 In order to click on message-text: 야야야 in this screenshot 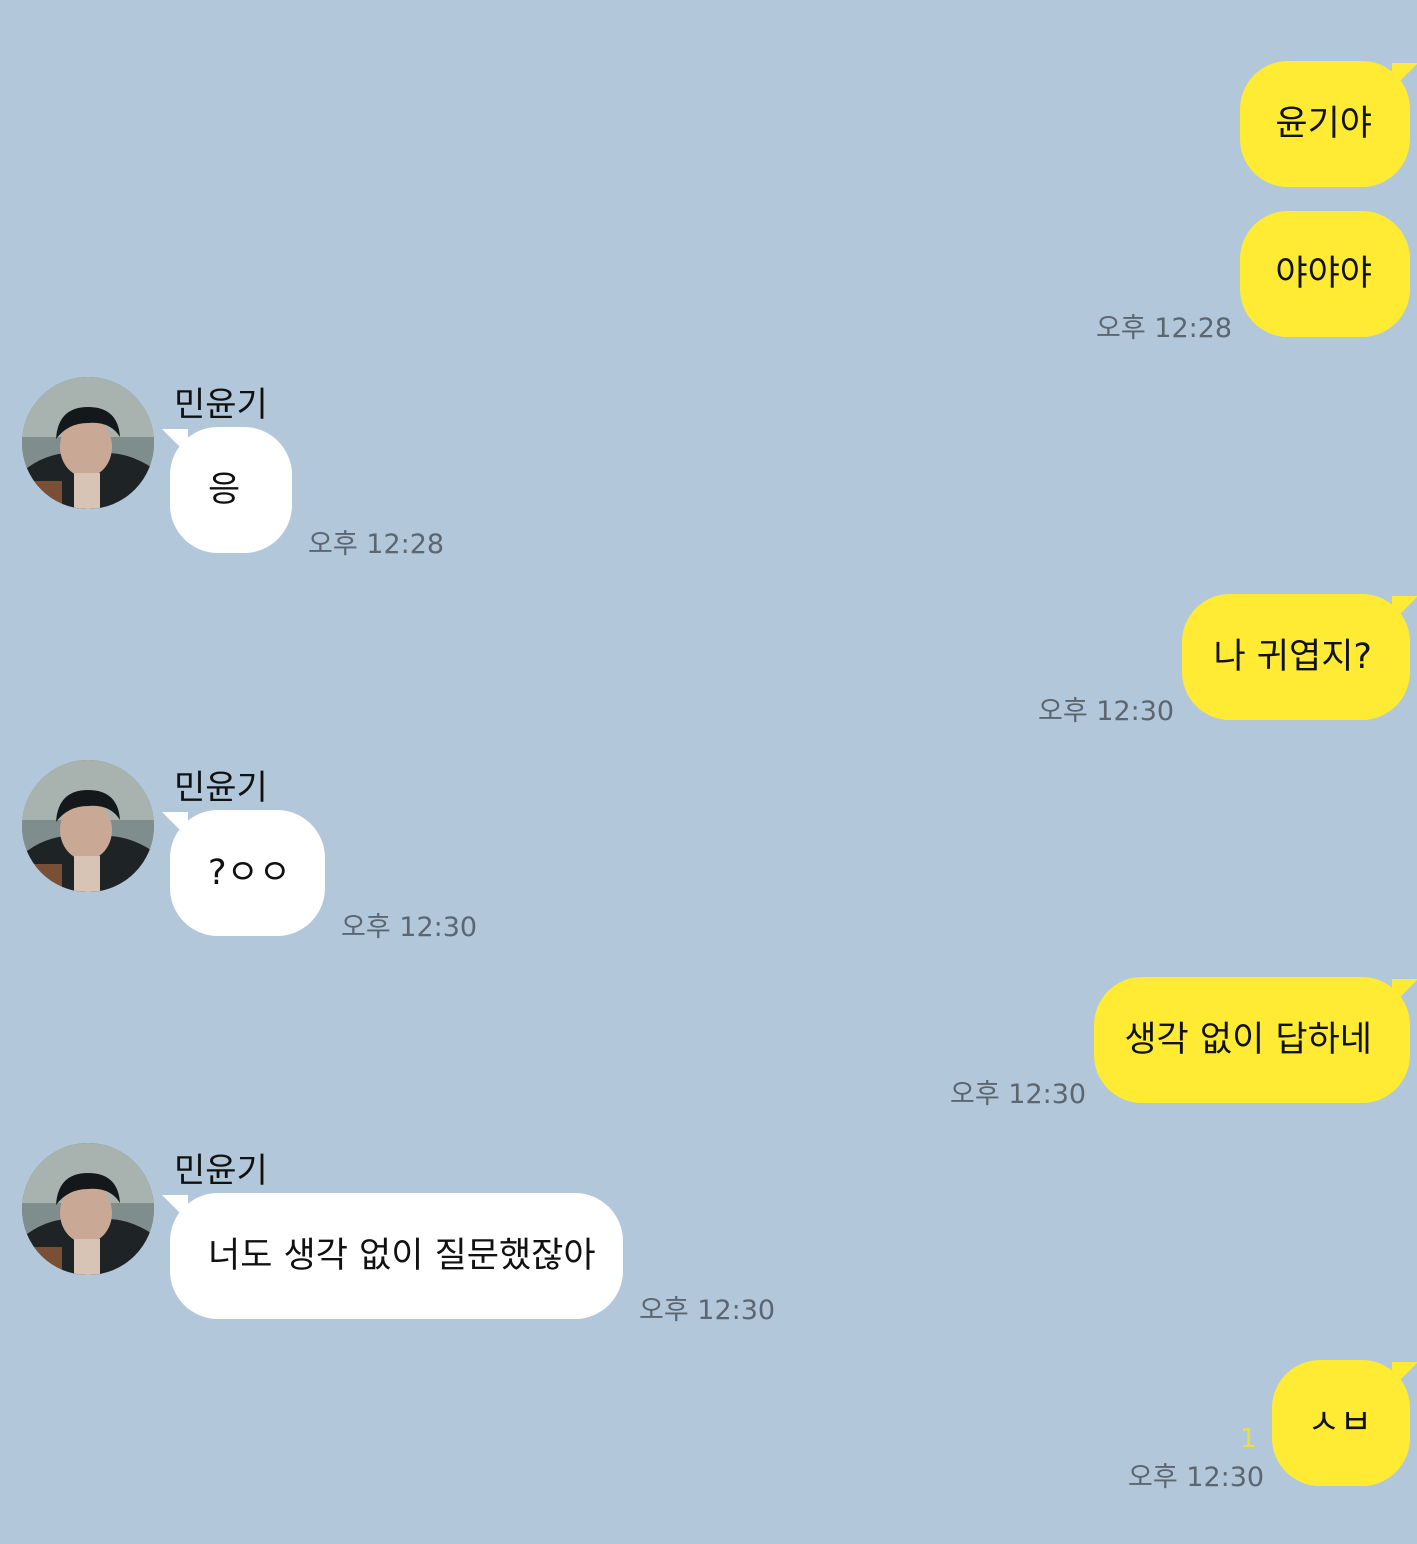, I will do `click(1323, 273)`.